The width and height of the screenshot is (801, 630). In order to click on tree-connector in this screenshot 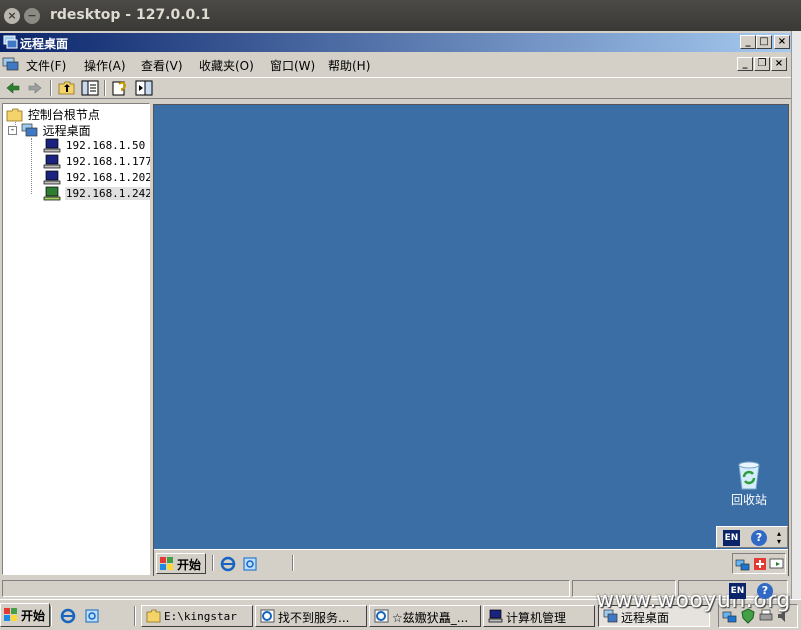, I will do `click(31, 166)`.